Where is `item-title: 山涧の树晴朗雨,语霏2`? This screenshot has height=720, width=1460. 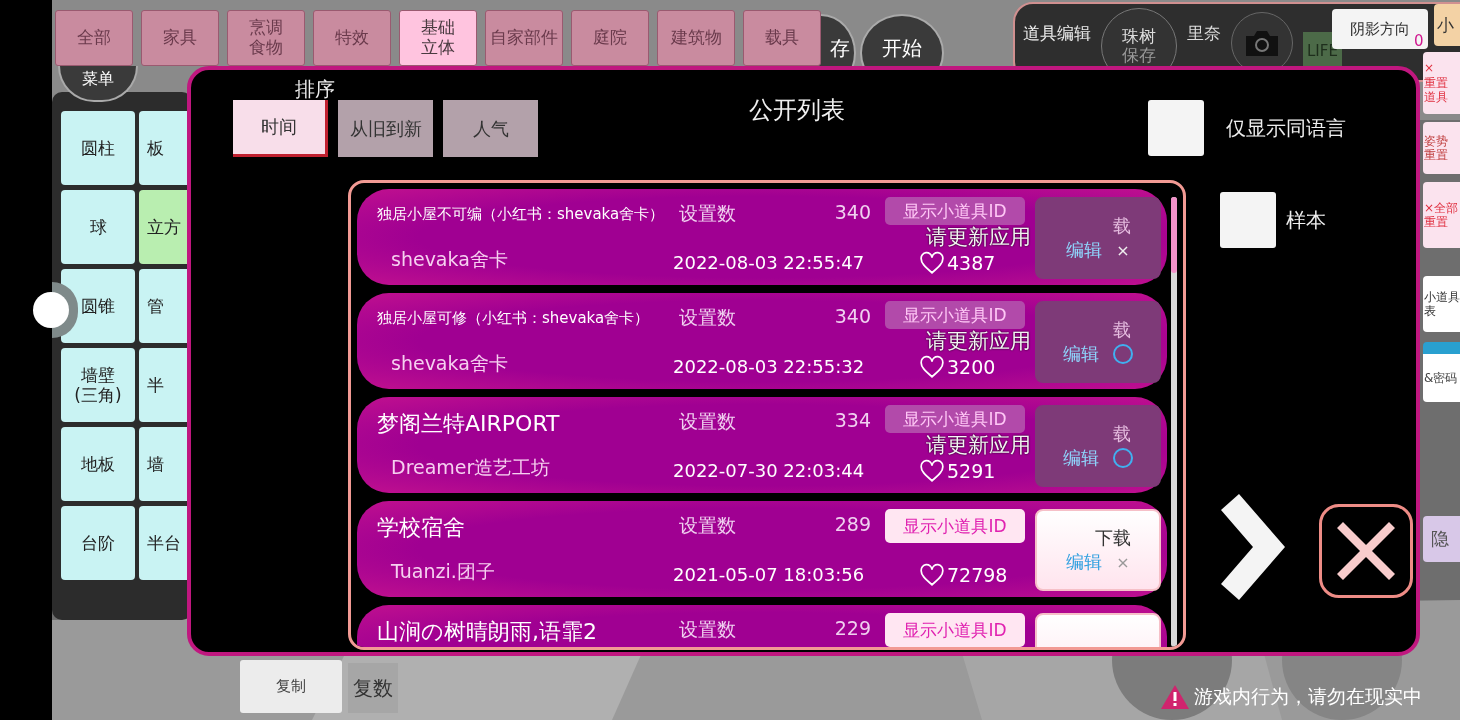
item-title: 山涧の树晴朗雨,语霏2 is located at coordinates (487, 632).